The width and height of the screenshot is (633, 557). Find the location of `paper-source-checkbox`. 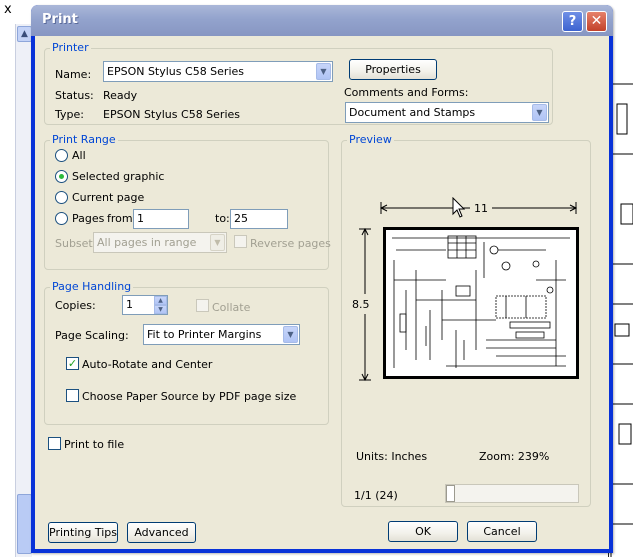

paper-source-checkbox is located at coordinates (72, 395).